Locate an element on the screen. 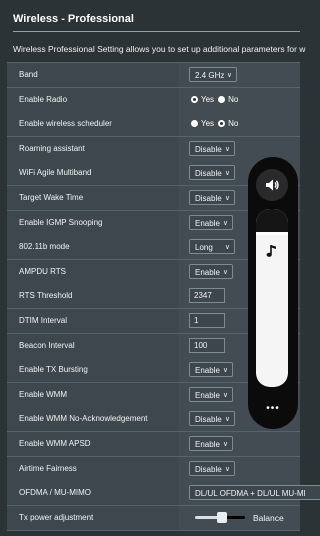 The height and width of the screenshot is (536, 320). setting-value-cell: Balance is located at coordinates (239, 517).